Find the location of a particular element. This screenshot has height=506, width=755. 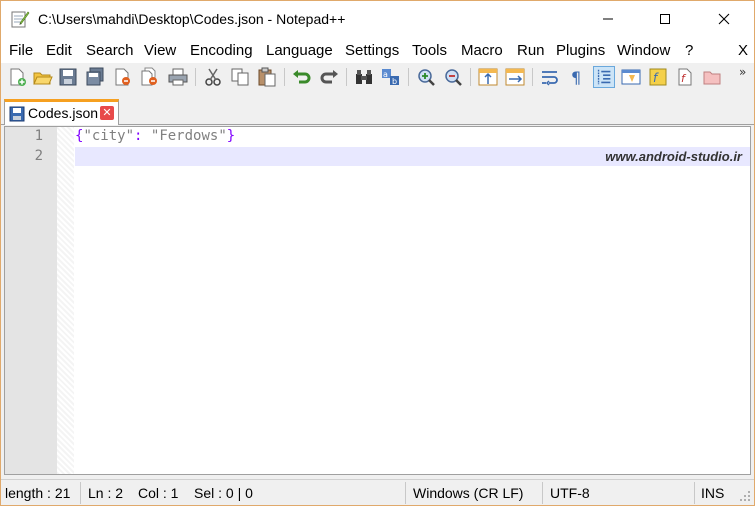

save-icon is located at coordinates (68, 77).